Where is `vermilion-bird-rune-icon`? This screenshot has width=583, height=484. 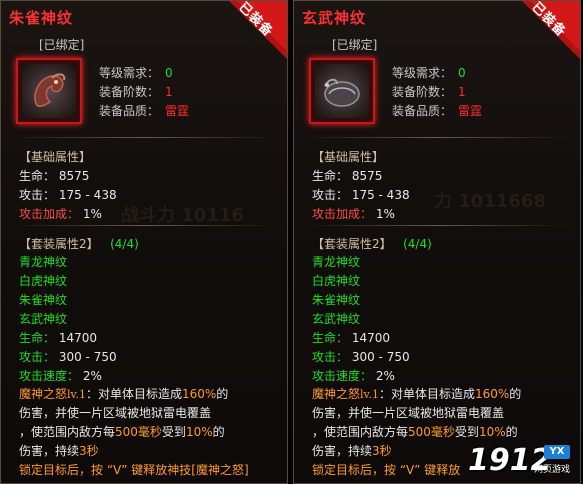
vermilion-bird-rune-icon is located at coordinates (49, 91).